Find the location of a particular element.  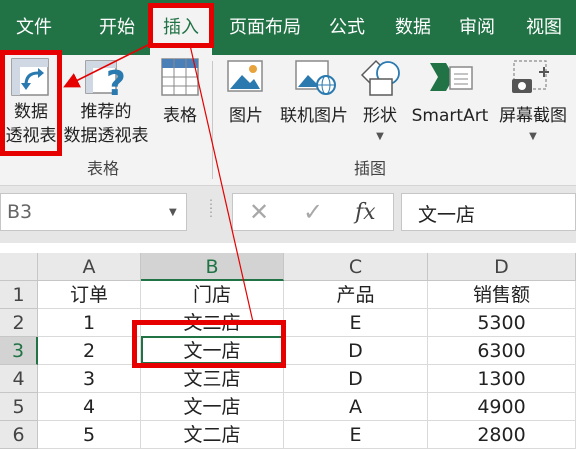

cell-a1: 订单 is located at coordinates (89, 295).